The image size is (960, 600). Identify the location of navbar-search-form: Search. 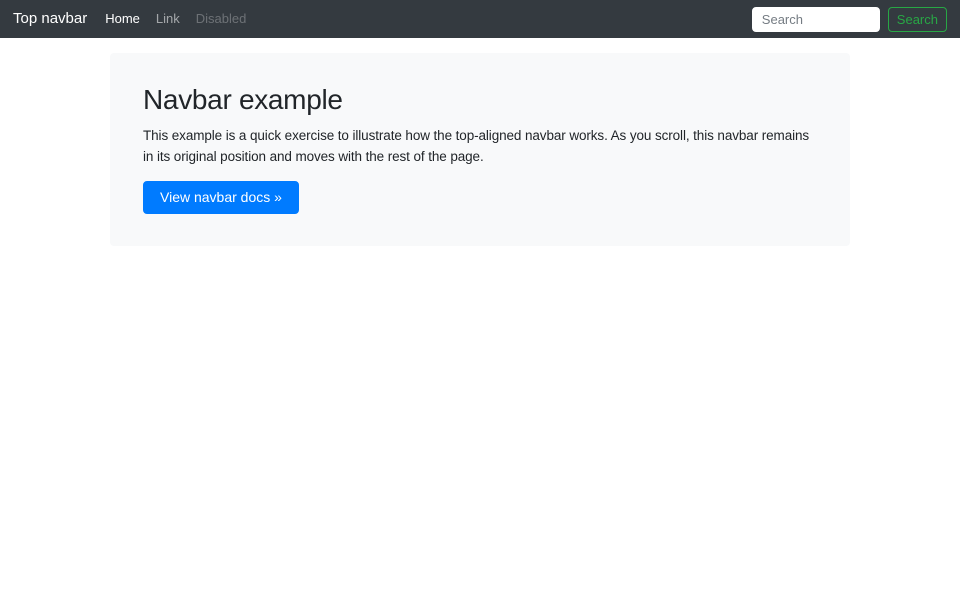
(849, 19).